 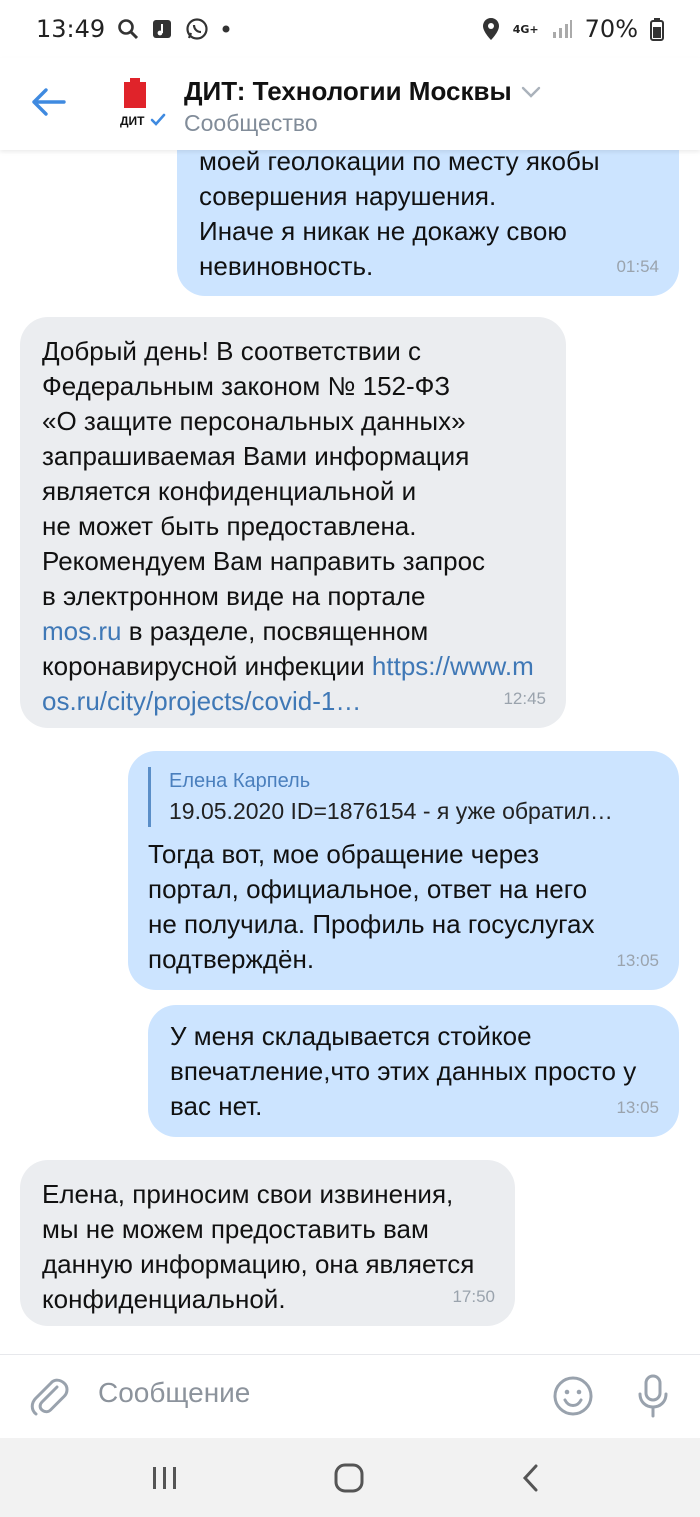 I want to click on nav-back-button, so click(x=531, y=1478).